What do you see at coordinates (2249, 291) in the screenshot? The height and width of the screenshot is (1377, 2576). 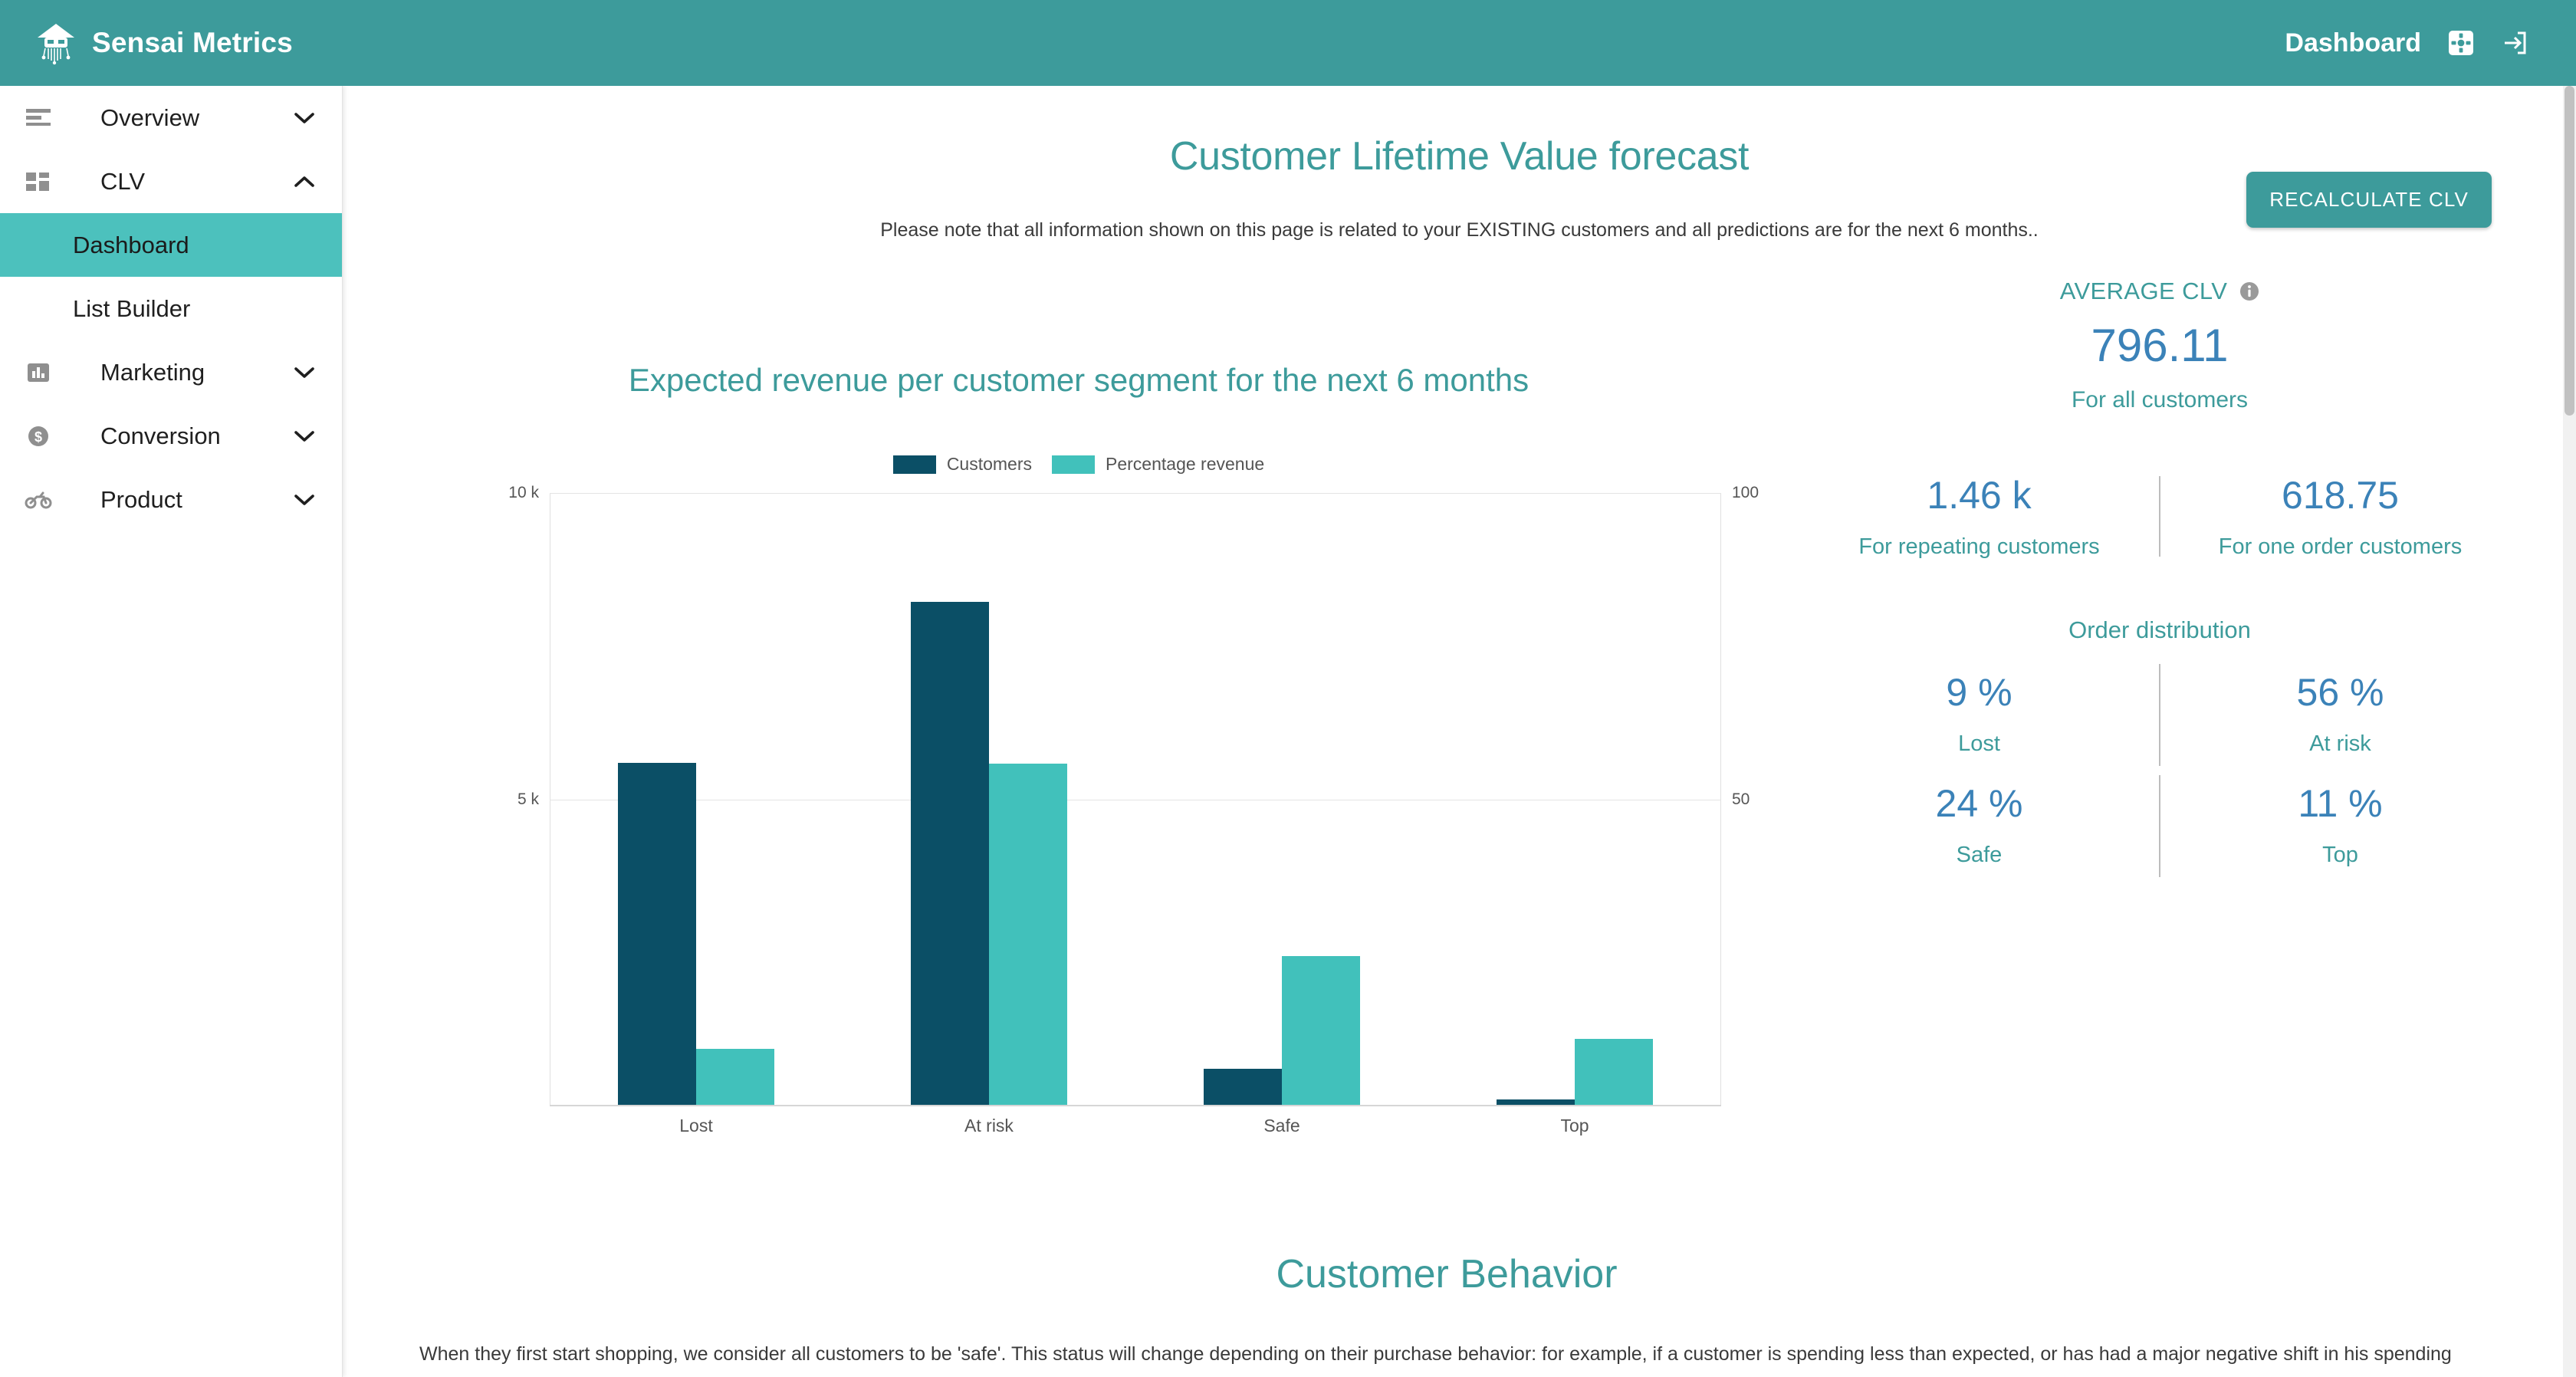 I see `info-icon` at bounding box center [2249, 291].